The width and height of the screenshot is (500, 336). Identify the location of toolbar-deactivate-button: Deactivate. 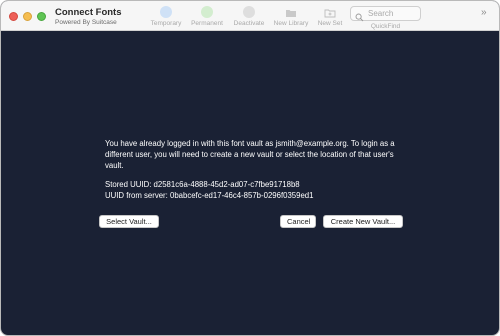
(249, 16).